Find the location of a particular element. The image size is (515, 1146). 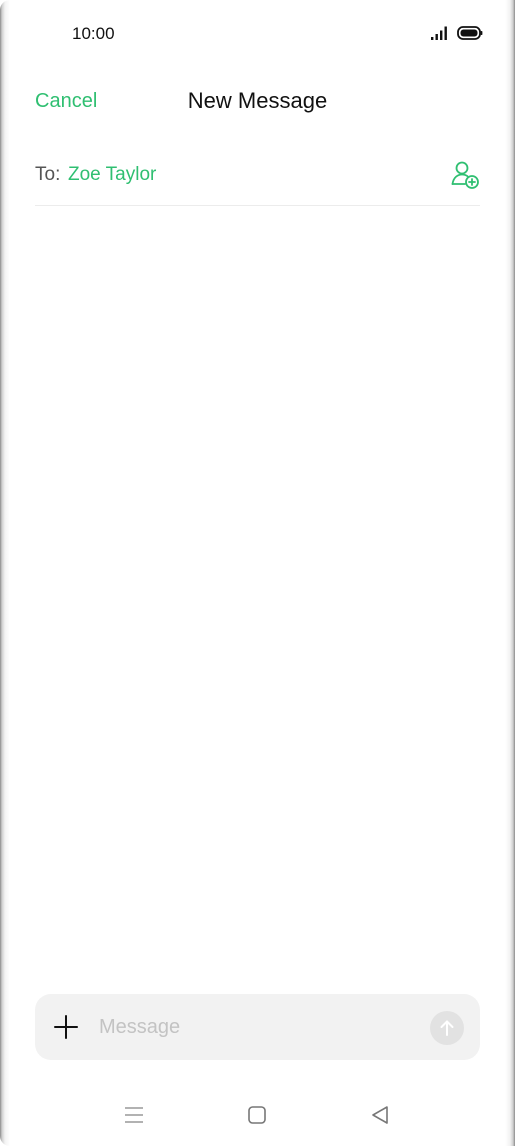

signal-icon is located at coordinates (439, 33).